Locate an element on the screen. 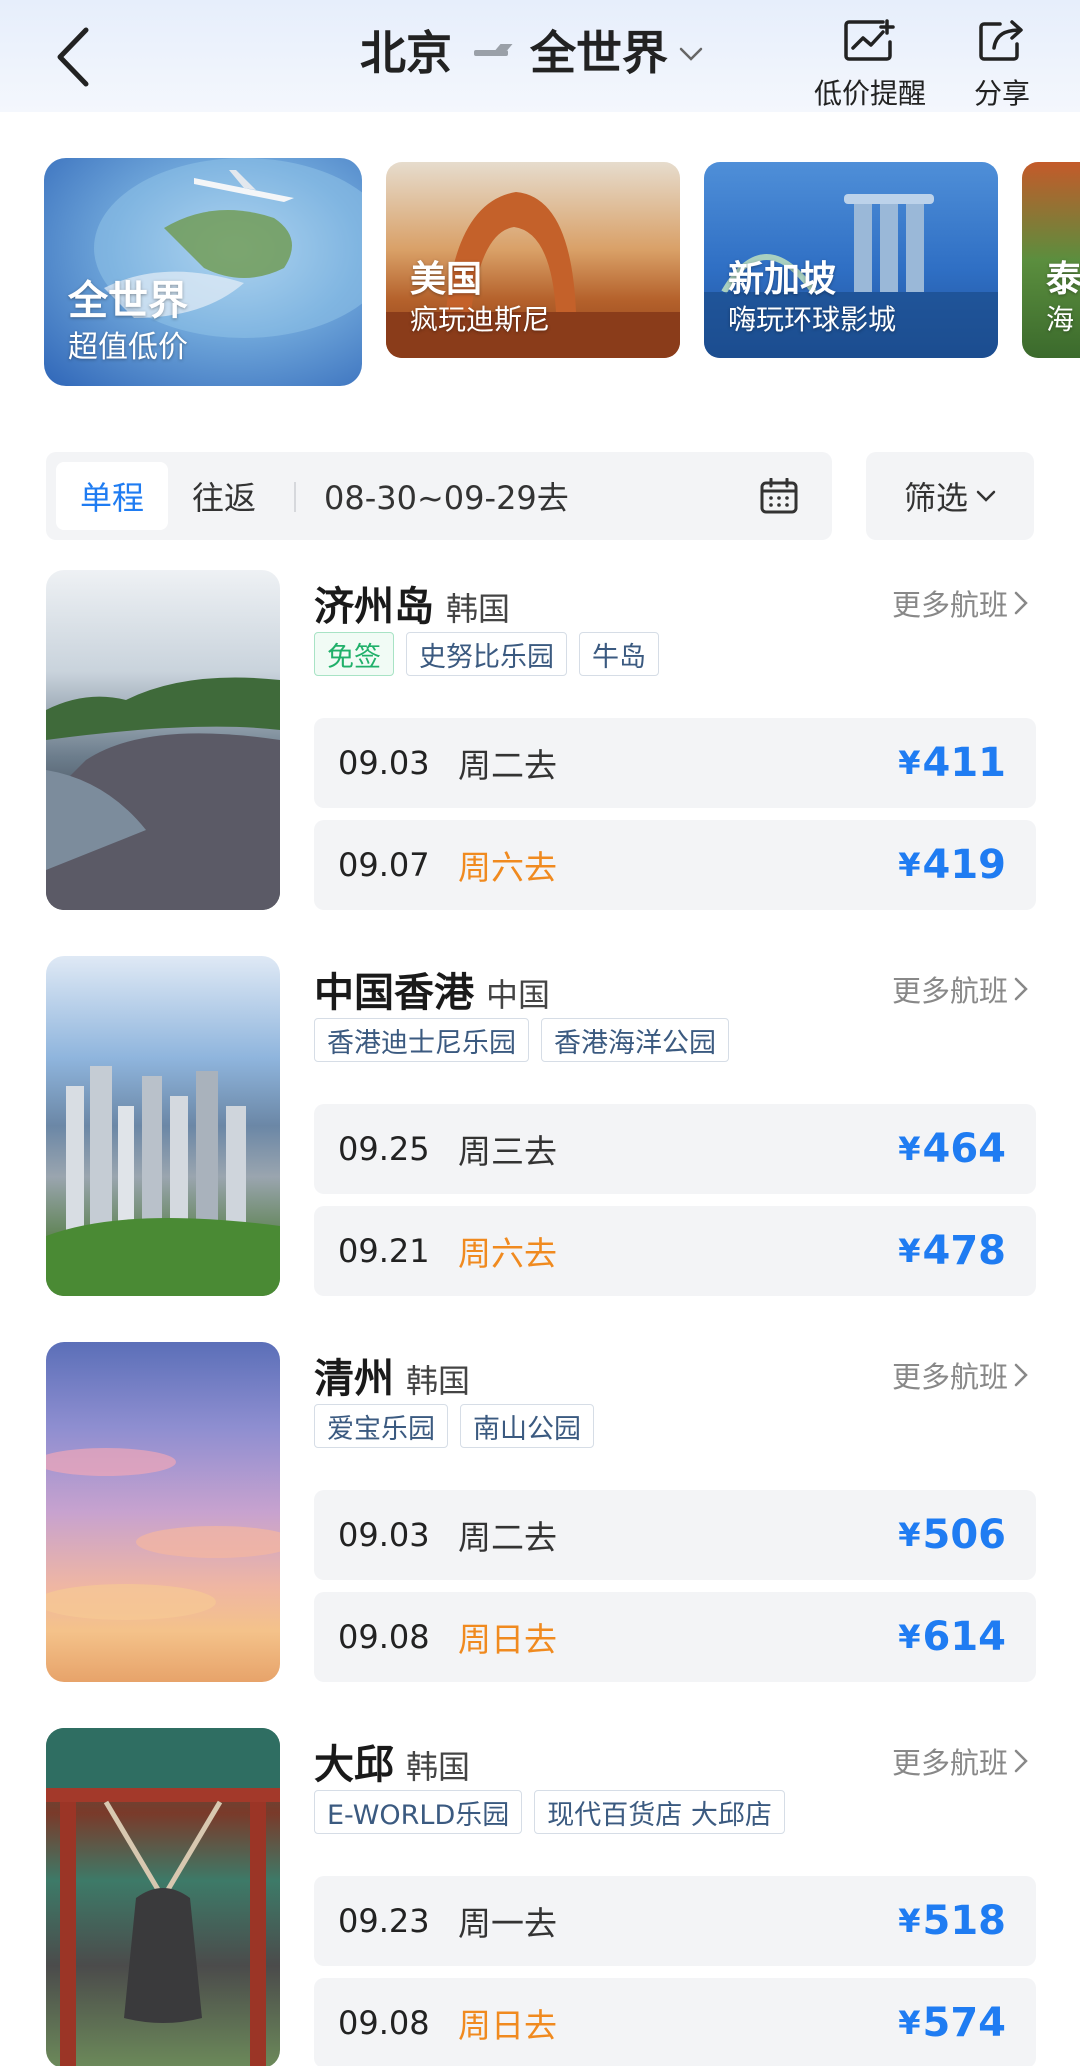 The height and width of the screenshot is (2066, 1080). country-name: 中国 is located at coordinates (518, 995).